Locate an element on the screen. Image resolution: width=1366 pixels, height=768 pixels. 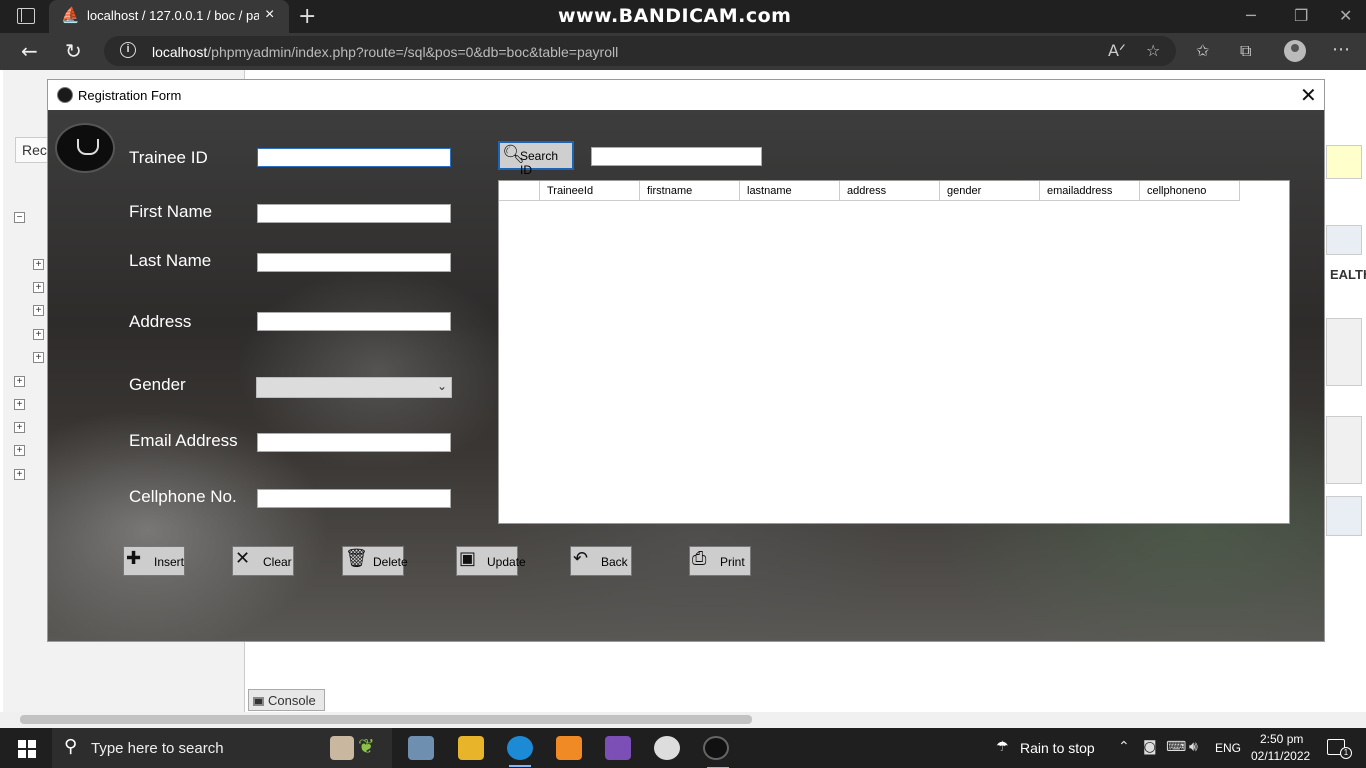
printer-icon: ⎙ is located at coordinates (699, 558).